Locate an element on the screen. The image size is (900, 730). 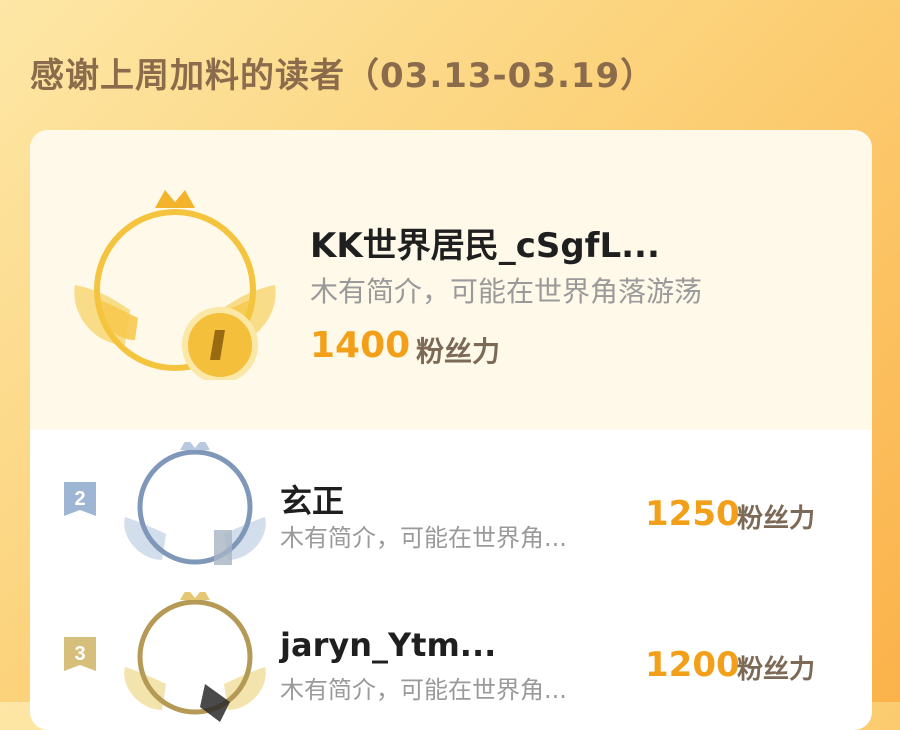
page-title: 感谢上周加料的读者（03.13-03.19） is located at coordinates (343, 76).